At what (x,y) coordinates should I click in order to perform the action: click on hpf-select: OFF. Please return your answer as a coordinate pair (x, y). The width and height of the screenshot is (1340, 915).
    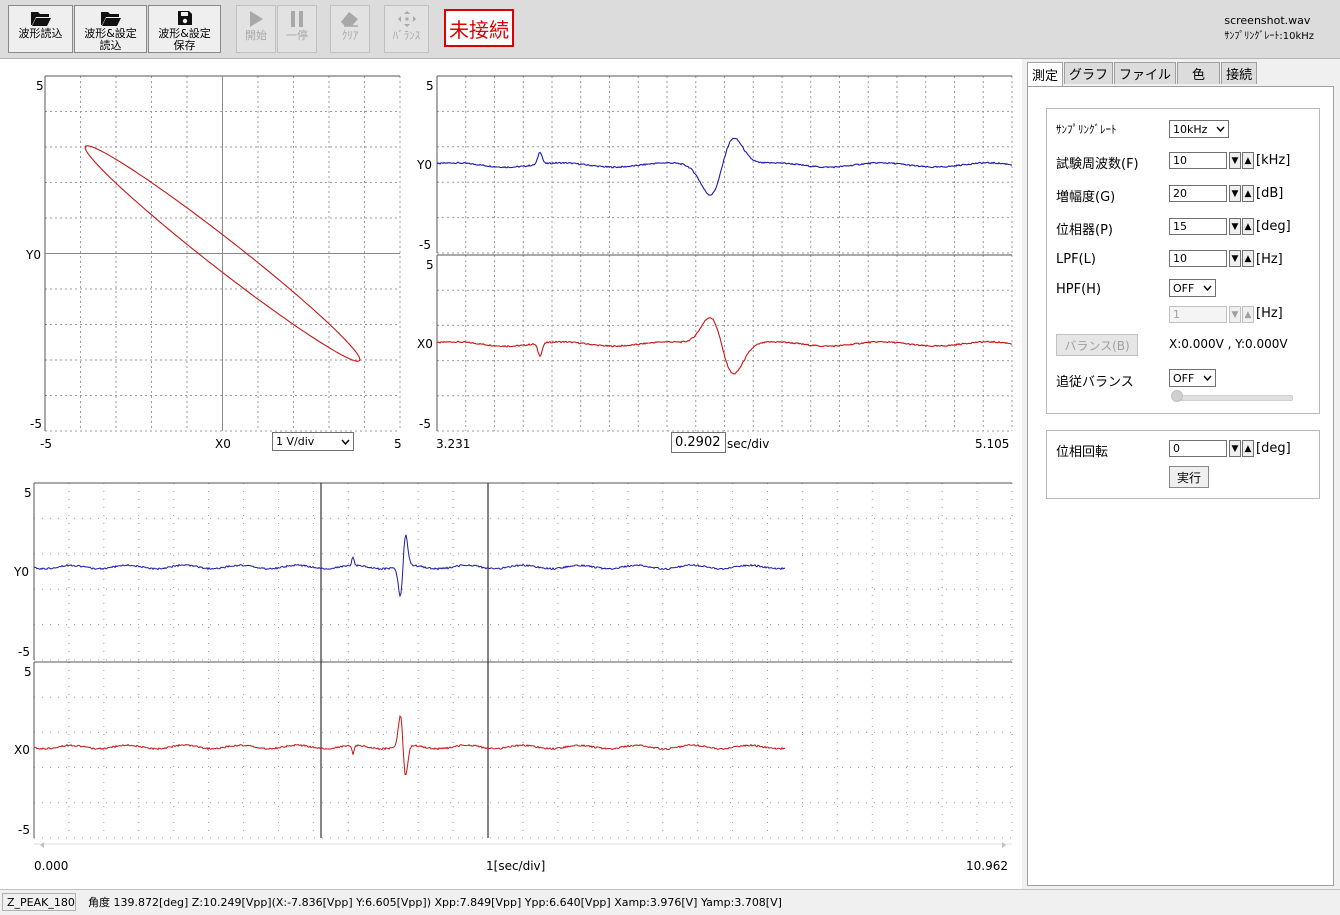
    Looking at the image, I should click on (1192, 288).